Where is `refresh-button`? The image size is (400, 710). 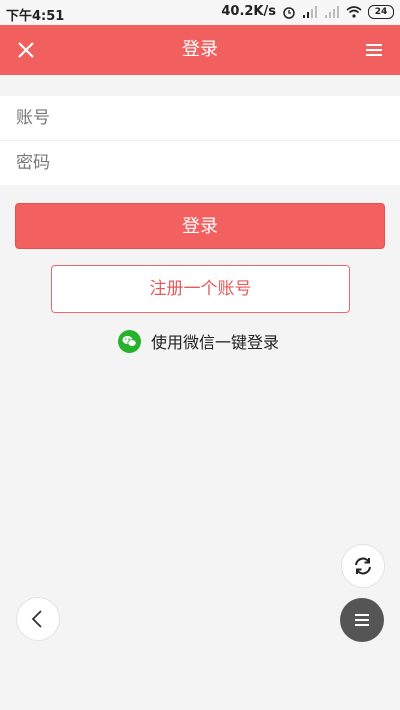 refresh-button is located at coordinates (363, 566).